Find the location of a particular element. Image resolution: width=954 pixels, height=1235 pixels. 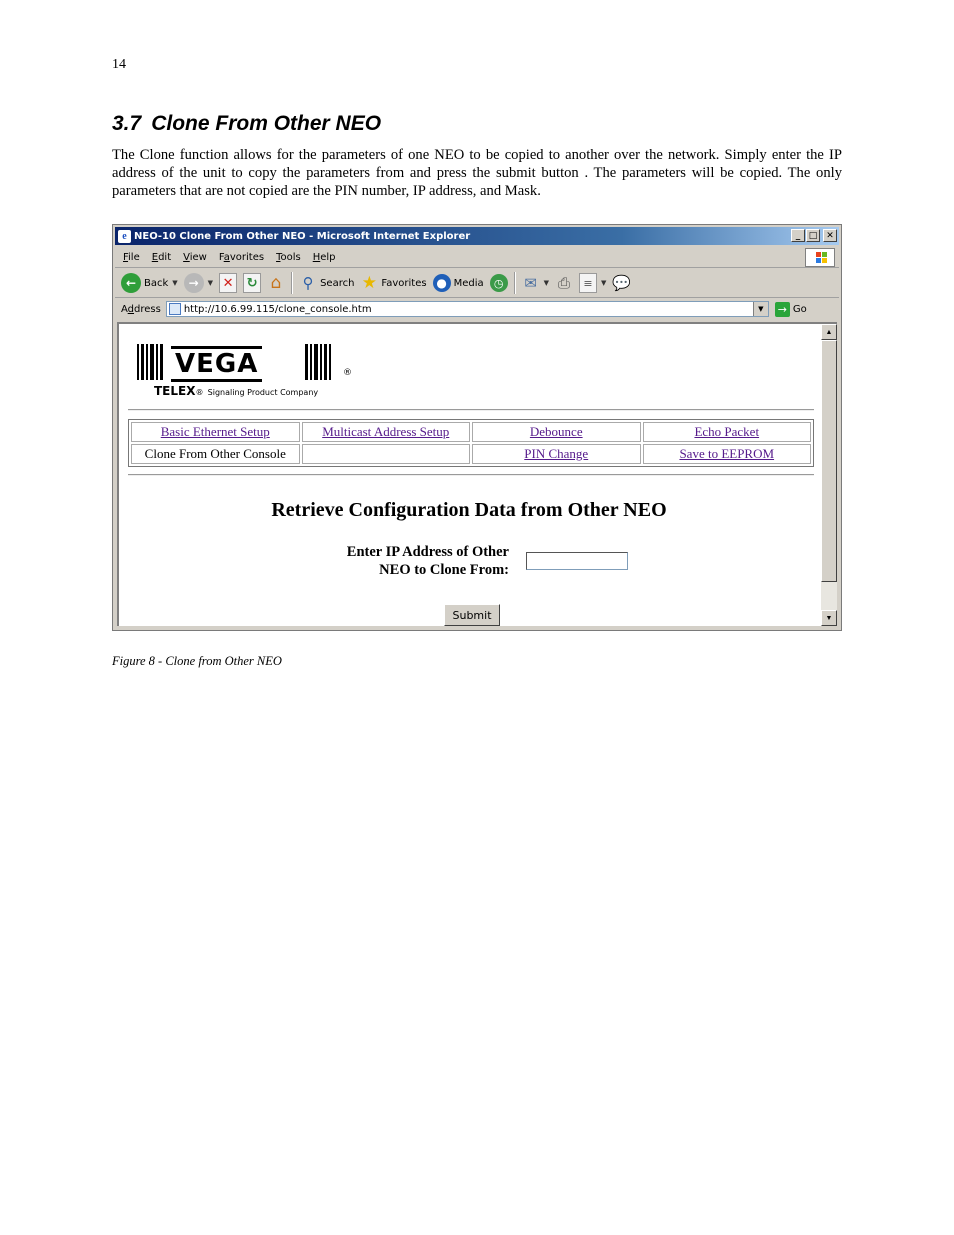

windows-logo-icon is located at coordinates (820, 257).